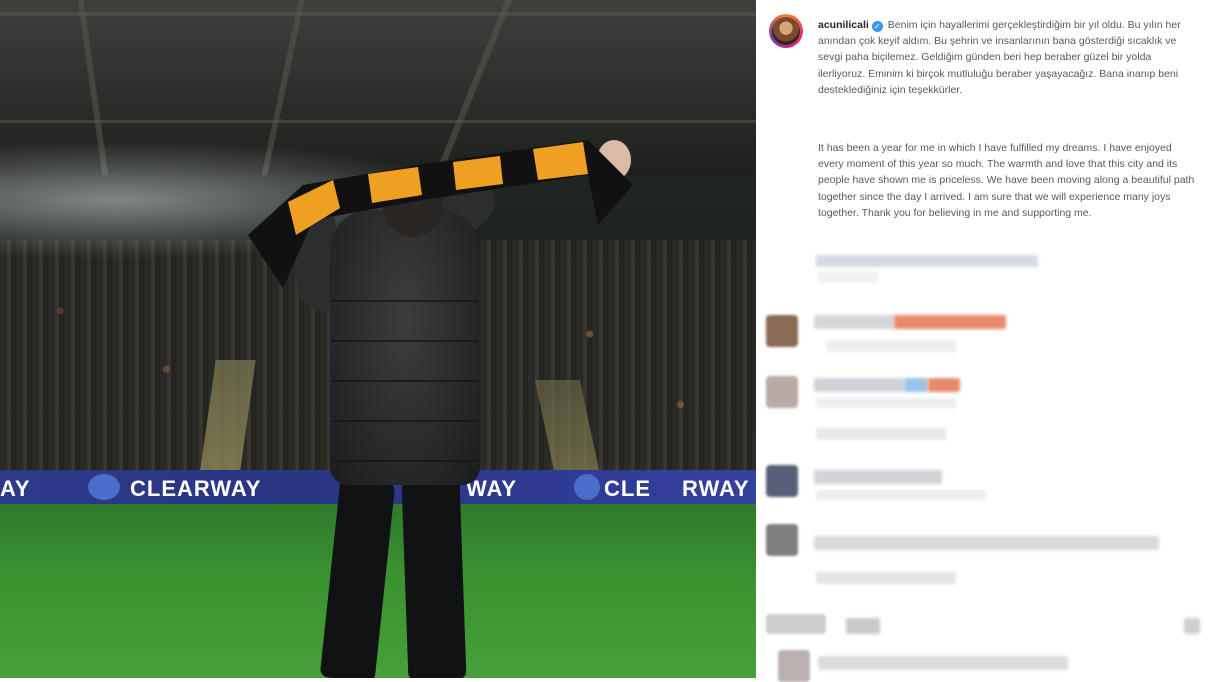  What do you see at coordinates (843, 25) in the screenshot?
I see `username-link: acunilicali` at bounding box center [843, 25].